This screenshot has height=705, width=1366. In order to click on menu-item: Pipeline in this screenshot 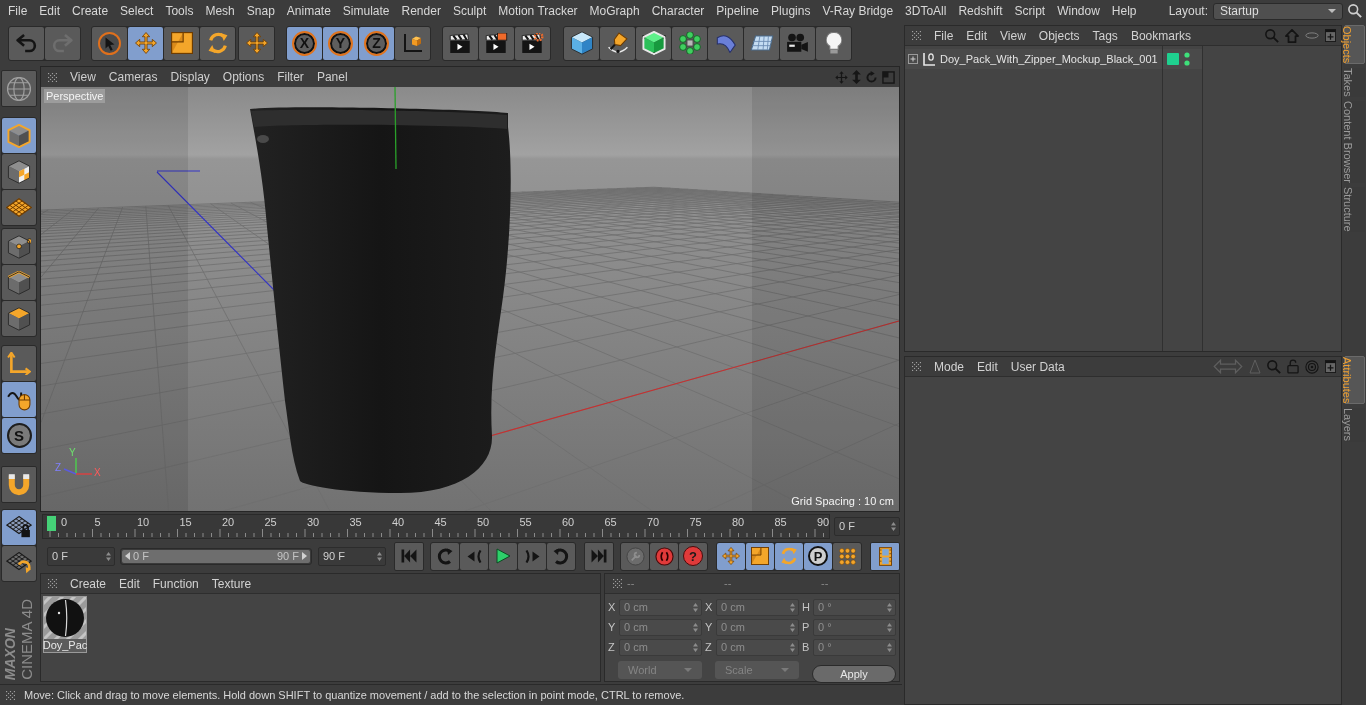, I will do `click(738, 11)`.